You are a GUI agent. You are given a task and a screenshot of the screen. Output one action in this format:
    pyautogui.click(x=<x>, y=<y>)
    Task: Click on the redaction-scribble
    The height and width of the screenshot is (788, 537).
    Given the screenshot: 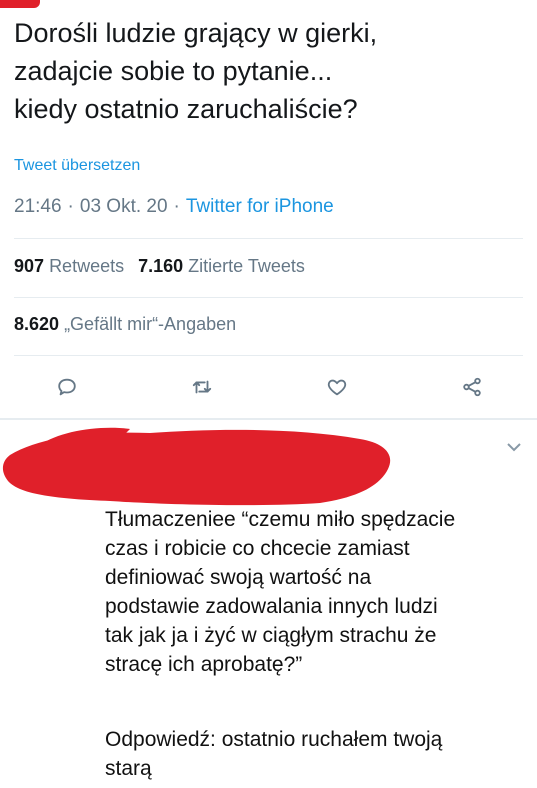 What is the action you would take?
    pyautogui.click(x=196, y=466)
    